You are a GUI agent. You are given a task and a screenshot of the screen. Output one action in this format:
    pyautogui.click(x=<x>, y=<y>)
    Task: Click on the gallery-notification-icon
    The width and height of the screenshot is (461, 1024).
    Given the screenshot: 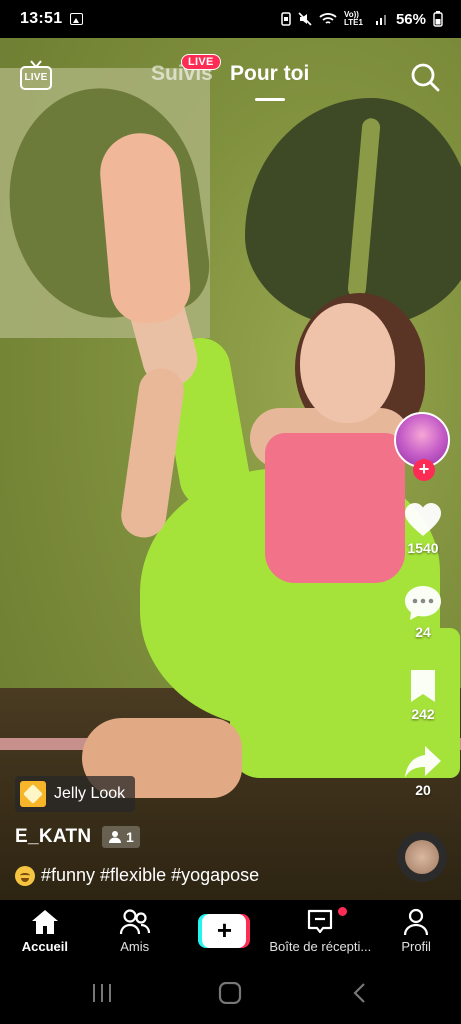 What is the action you would take?
    pyautogui.click(x=77, y=19)
    